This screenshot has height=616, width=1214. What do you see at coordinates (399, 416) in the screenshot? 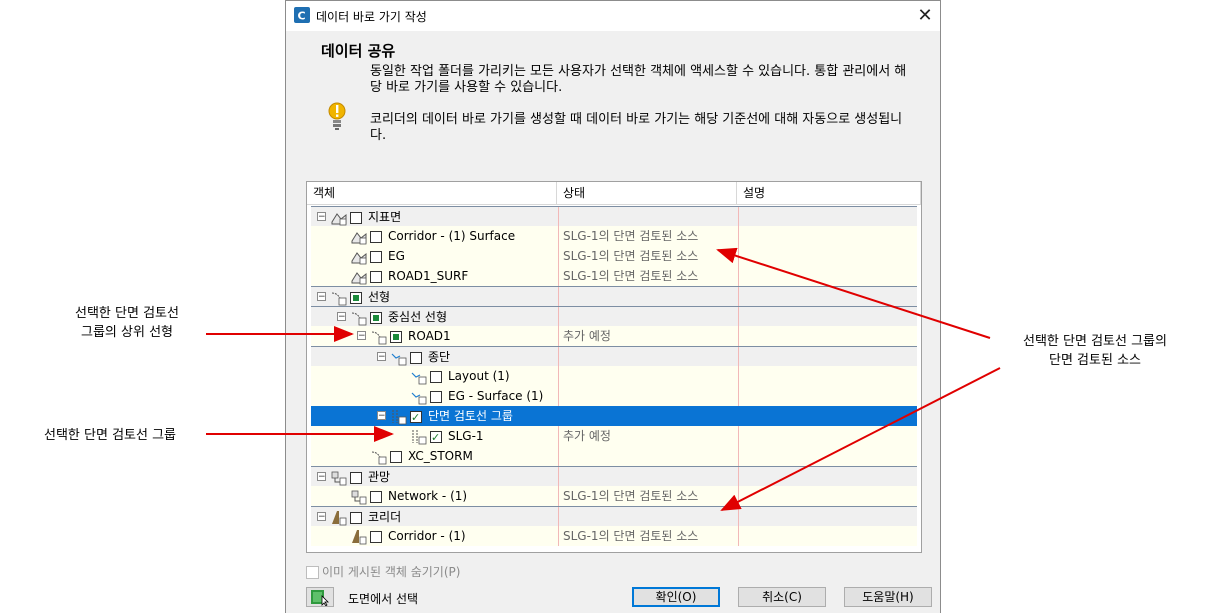
I see `slg-object-icon` at bounding box center [399, 416].